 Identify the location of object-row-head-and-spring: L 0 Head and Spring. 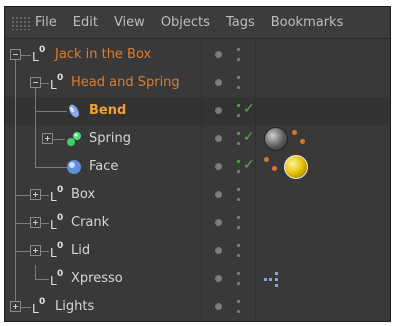
(197, 83).